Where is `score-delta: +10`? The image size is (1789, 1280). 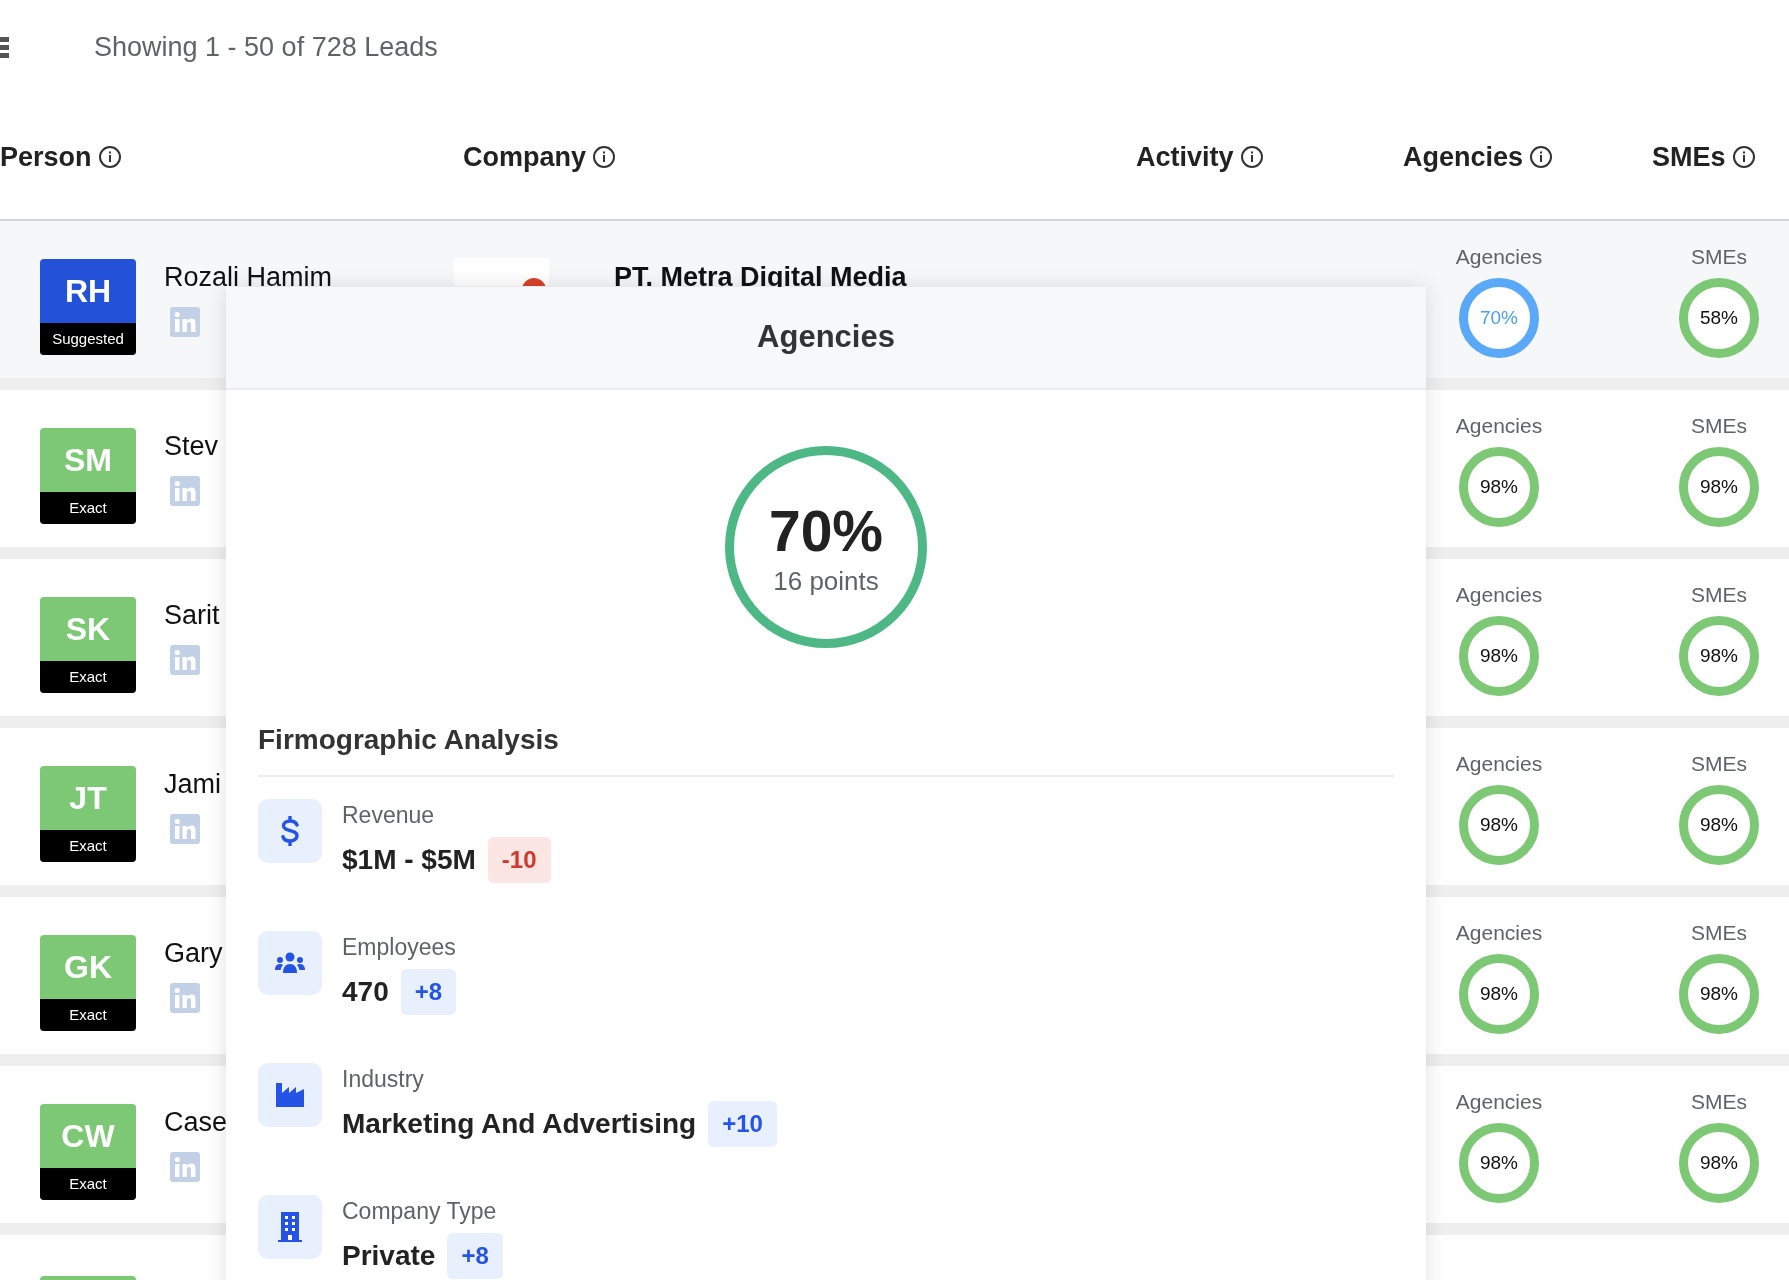 score-delta: +10 is located at coordinates (742, 1124).